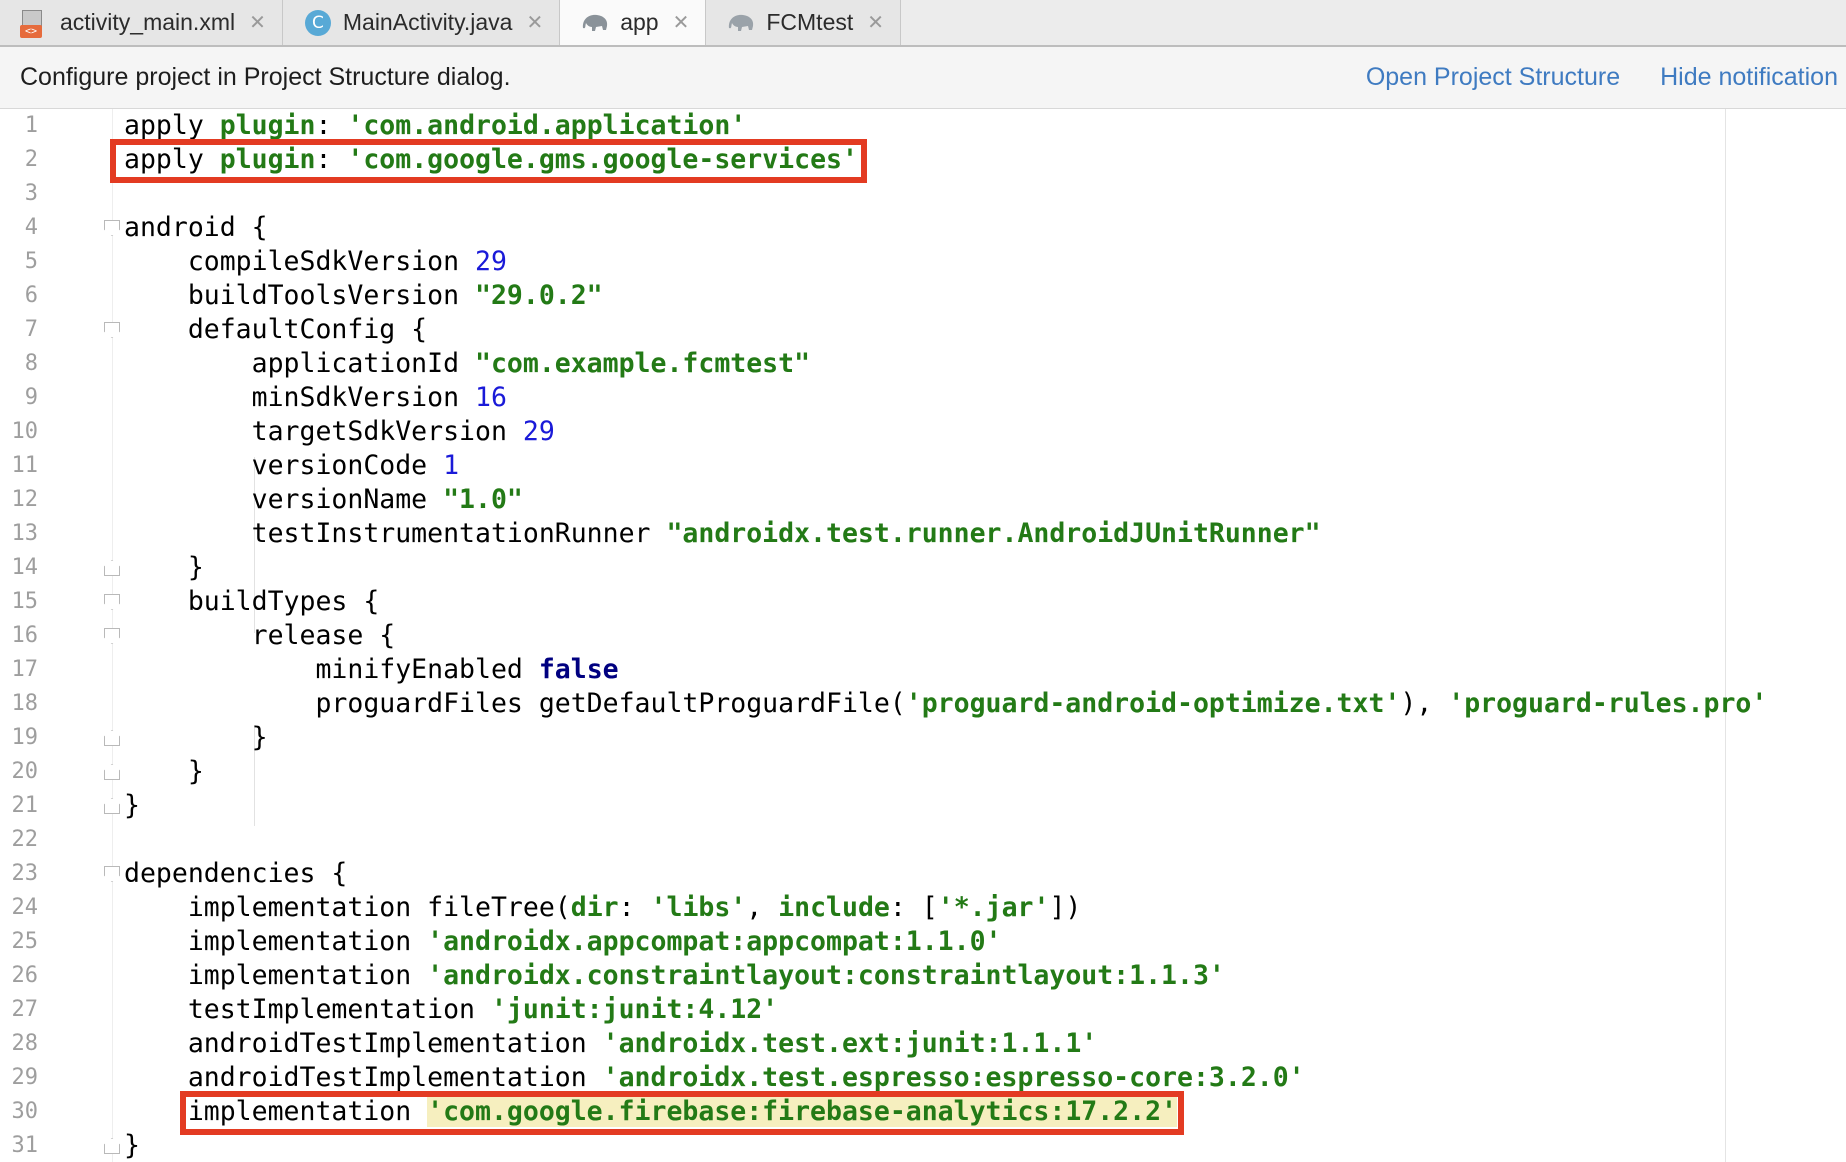 The image size is (1846, 1162). Describe the element at coordinates (25, 669) in the screenshot. I see `line-number: 17` at that location.